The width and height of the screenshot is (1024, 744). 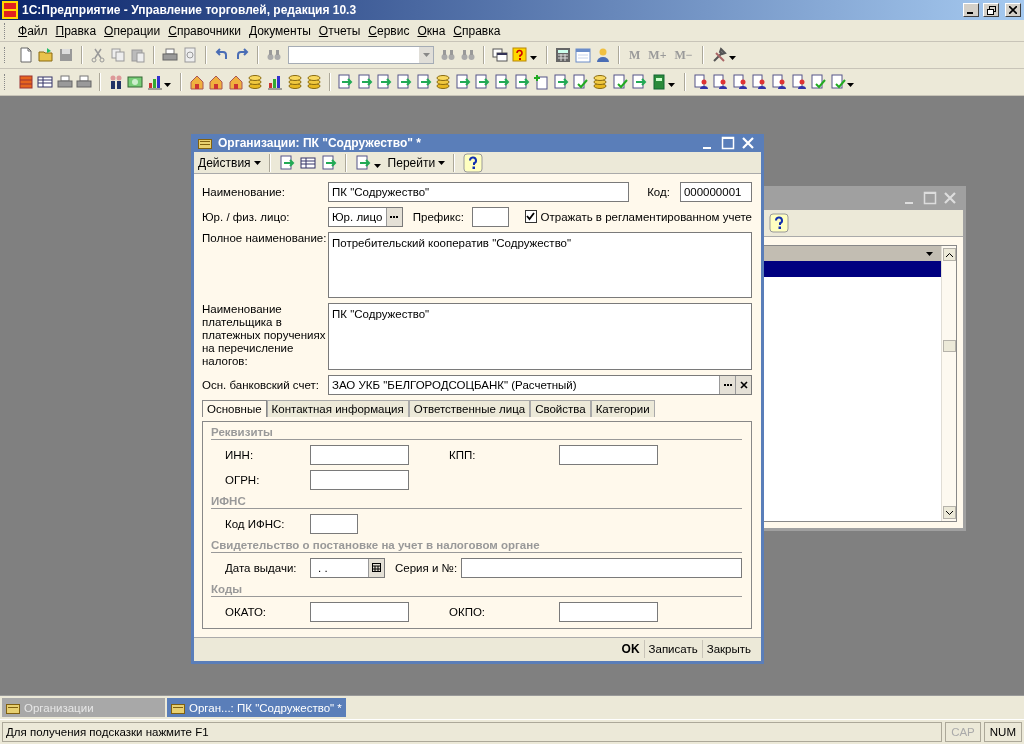 I want to click on person-icon, so click(x=603, y=55).